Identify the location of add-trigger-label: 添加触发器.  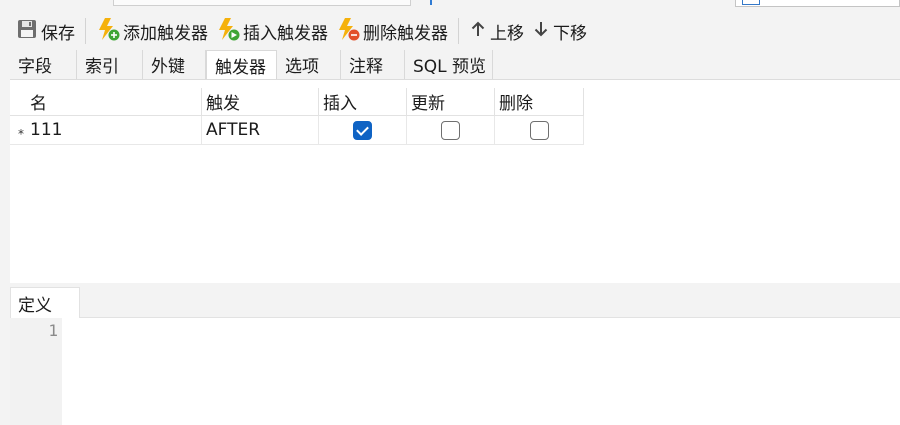
(165, 33).